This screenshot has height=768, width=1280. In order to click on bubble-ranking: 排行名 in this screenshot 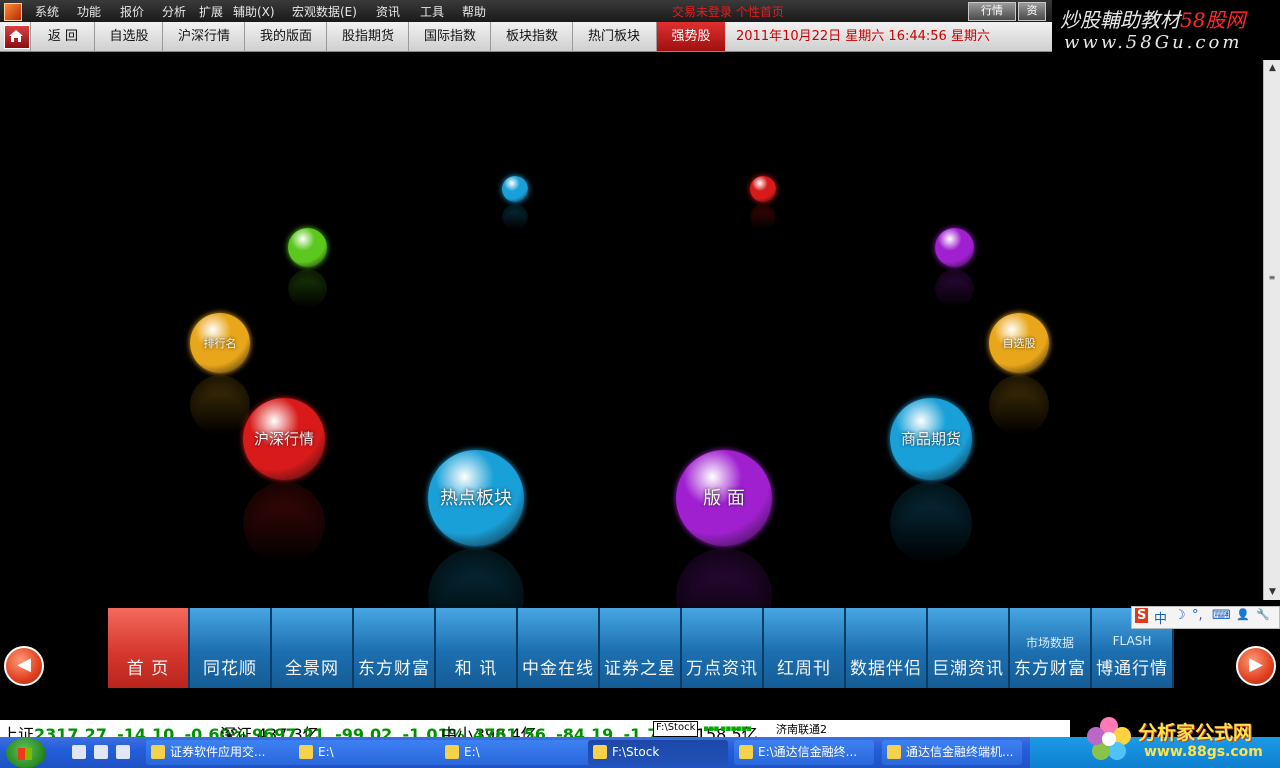, I will do `click(220, 343)`.